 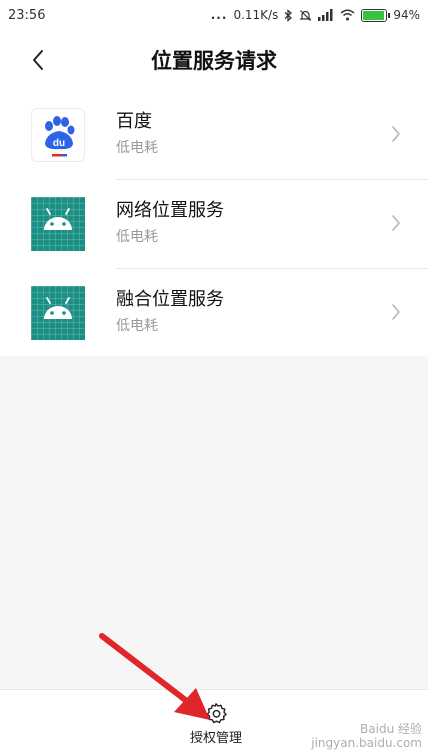 What do you see at coordinates (216, 728) in the screenshot?
I see `authorization-management-button: 授权管理` at bounding box center [216, 728].